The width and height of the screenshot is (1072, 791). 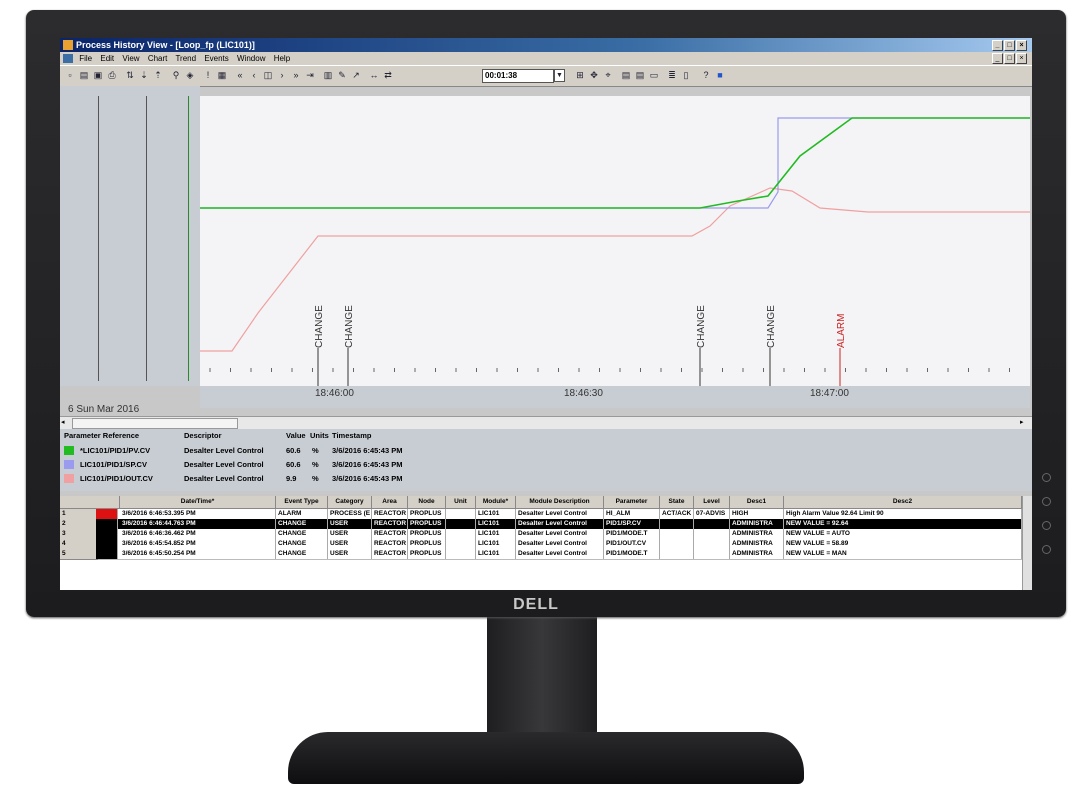 What do you see at coordinates (352, 435) in the screenshot?
I see `legend-header: Timestamp` at bounding box center [352, 435].